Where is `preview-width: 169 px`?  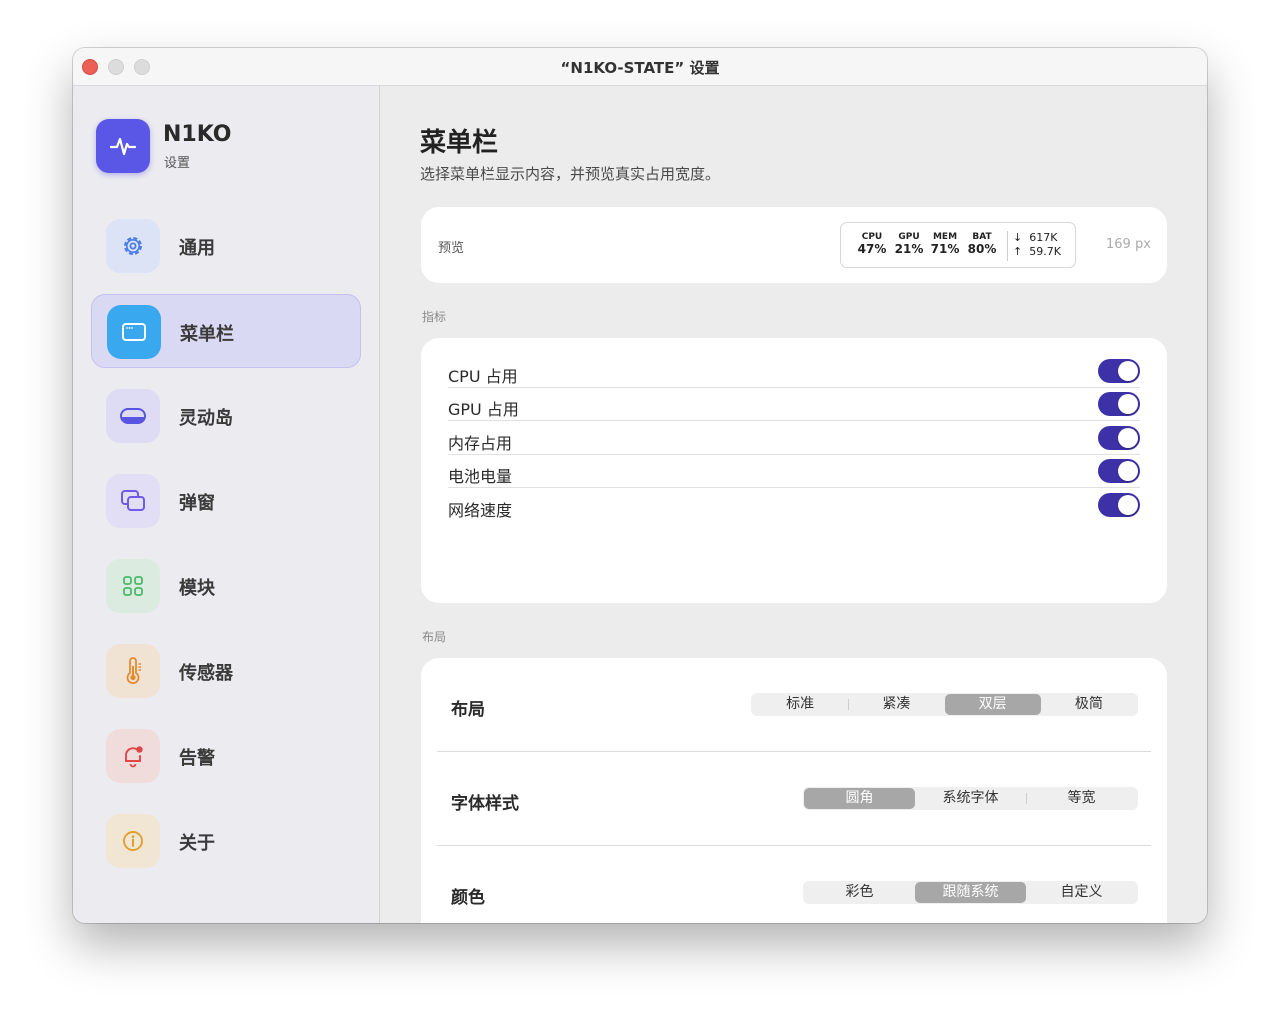
preview-width: 169 px is located at coordinates (1128, 244).